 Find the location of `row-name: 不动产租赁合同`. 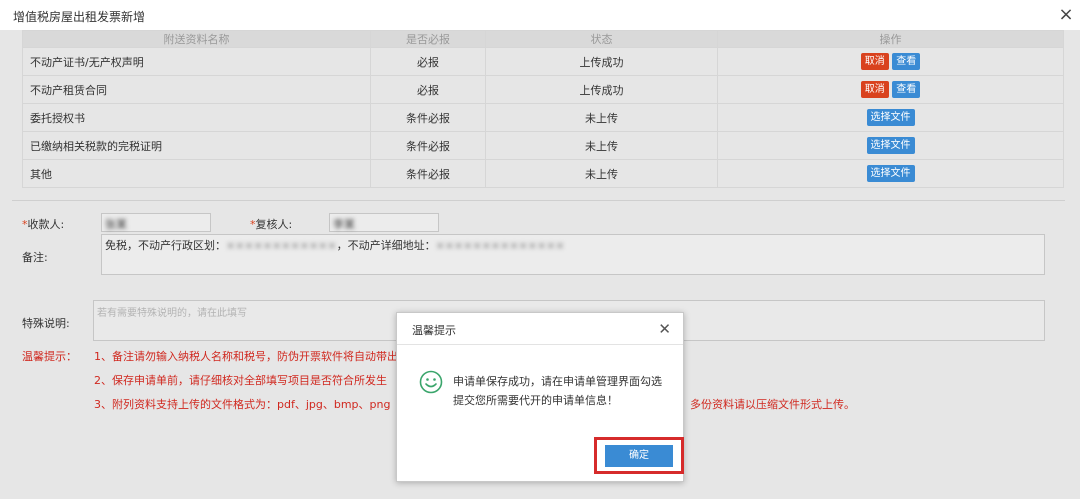

row-name: 不动产租赁合同 is located at coordinates (196, 89).